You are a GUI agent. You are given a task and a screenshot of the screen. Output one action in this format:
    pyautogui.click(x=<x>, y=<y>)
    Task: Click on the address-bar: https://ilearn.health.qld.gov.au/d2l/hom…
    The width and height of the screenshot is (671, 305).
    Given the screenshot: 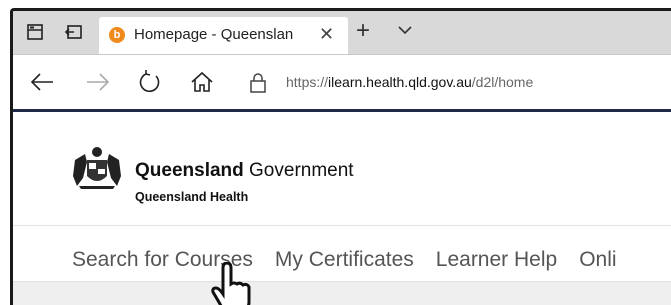 What is the action you would take?
    pyautogui.click(x=459, y=83)
    